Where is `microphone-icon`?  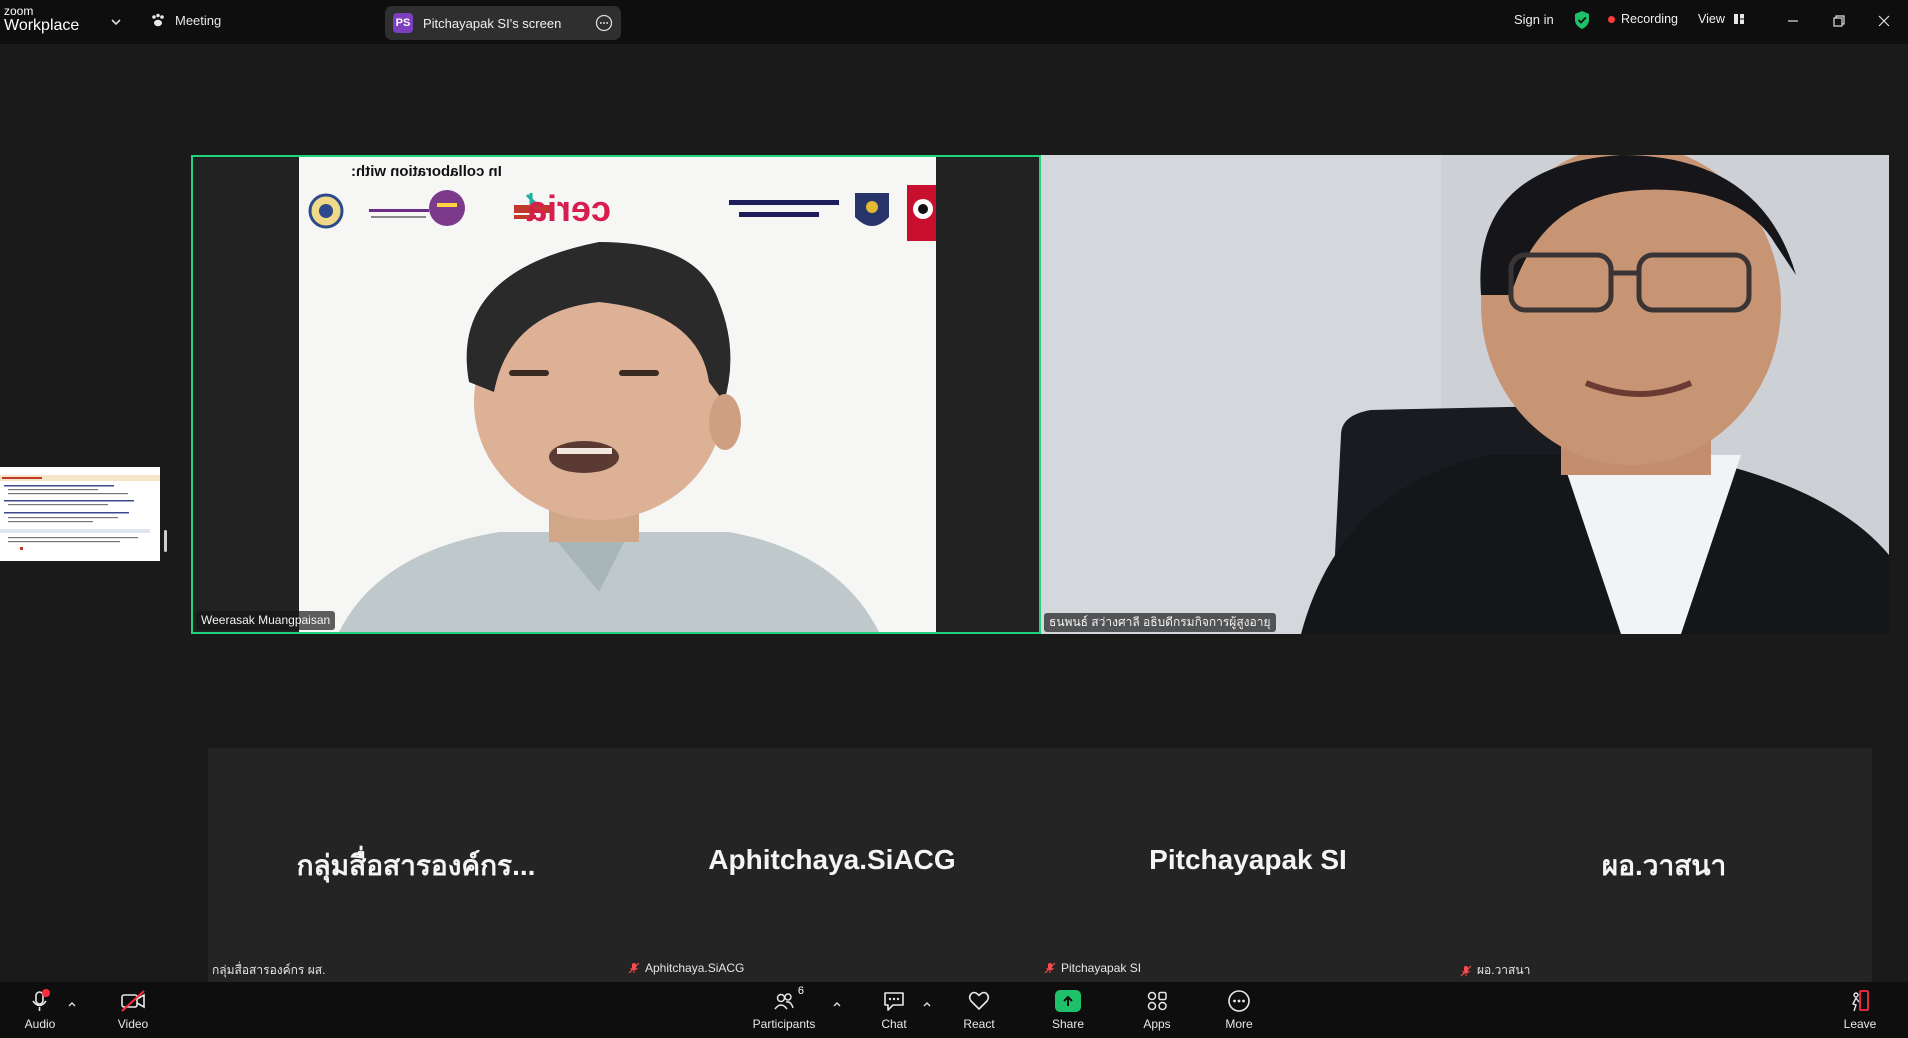 microphone-icon is located at coordinates (41, 1000).